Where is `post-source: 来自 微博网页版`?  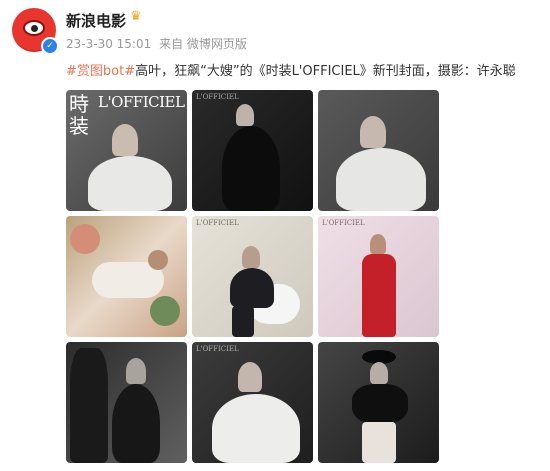
post-source: 来自 微博网页版 is located at coordinates (203, 44).